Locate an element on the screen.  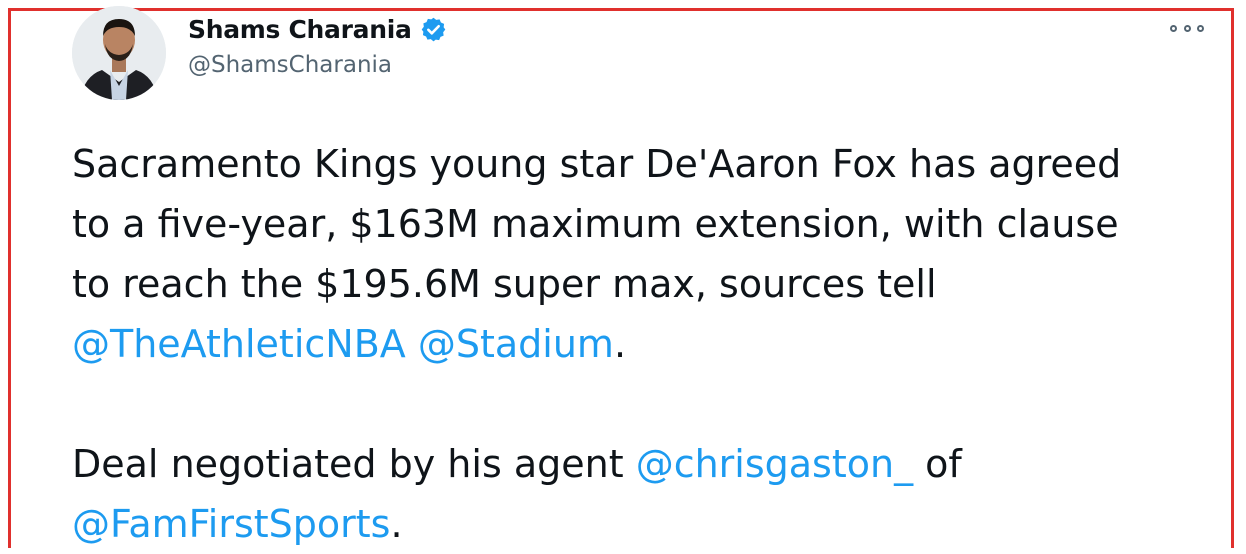
author-name-row: Shams Charania is located at coordinates (317, 29).